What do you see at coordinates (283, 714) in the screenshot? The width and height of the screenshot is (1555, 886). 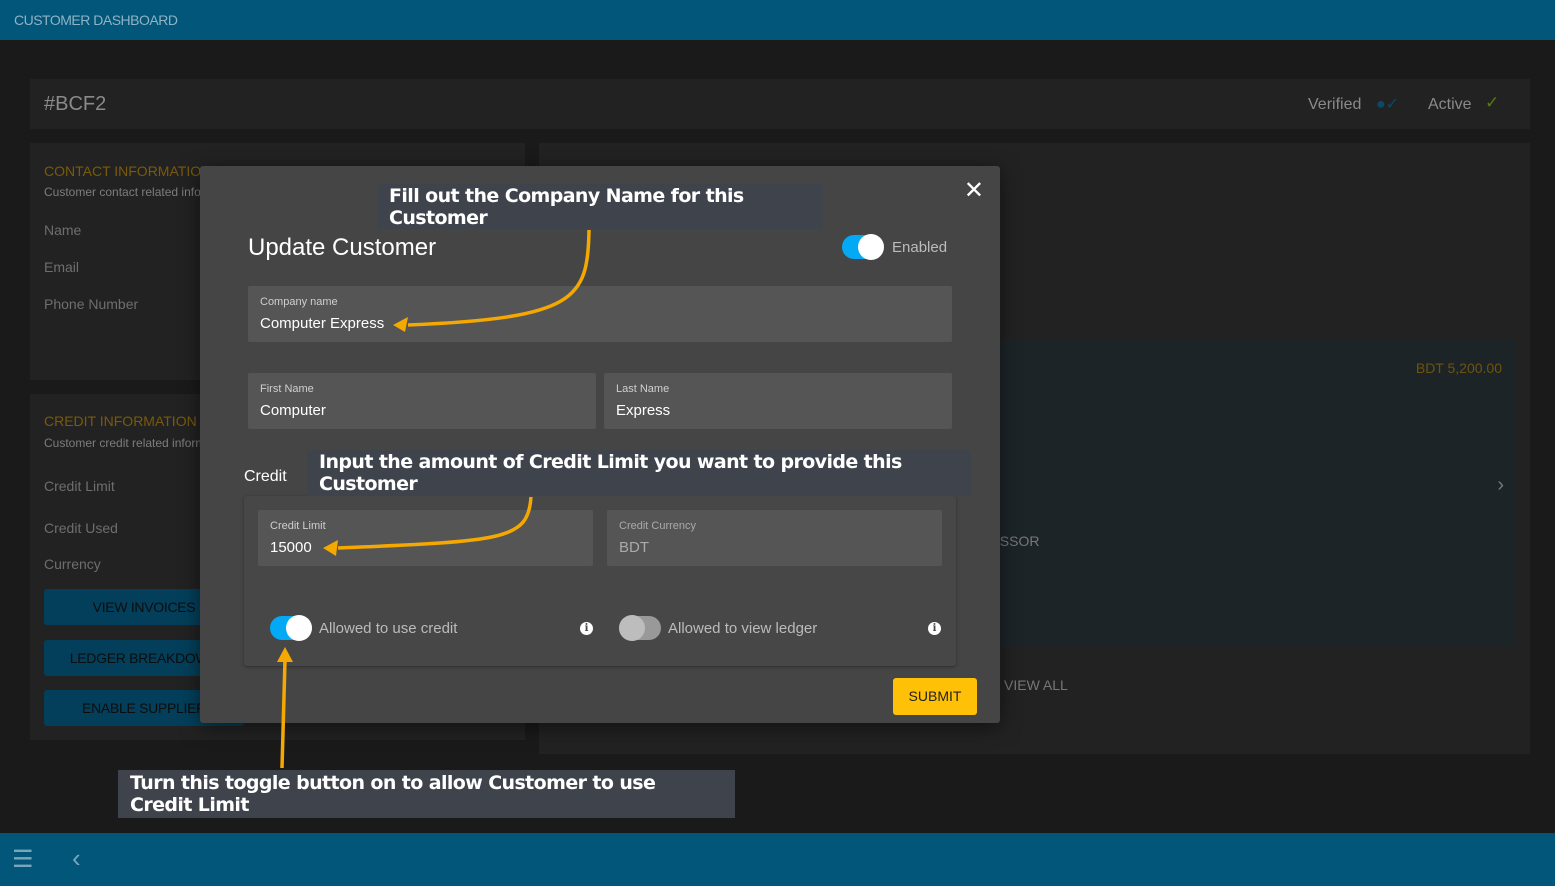 I see `arrow-to-toggle` at bounding box center [283, 714].